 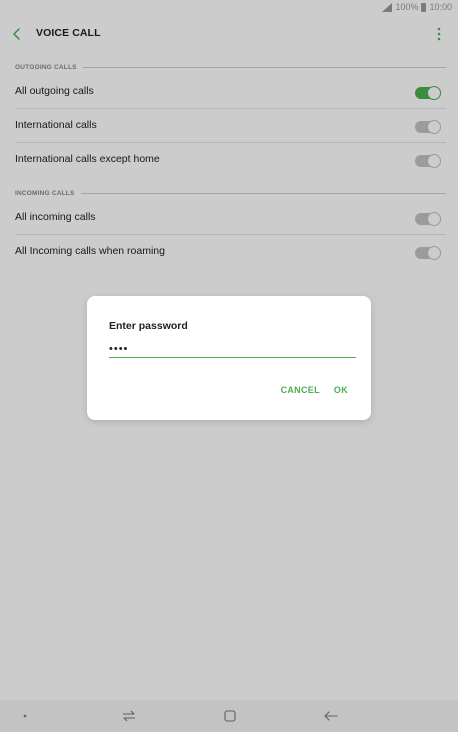 I want to click on password-dialog: Enter password CANCEL OK, so click(x=229, y=358).